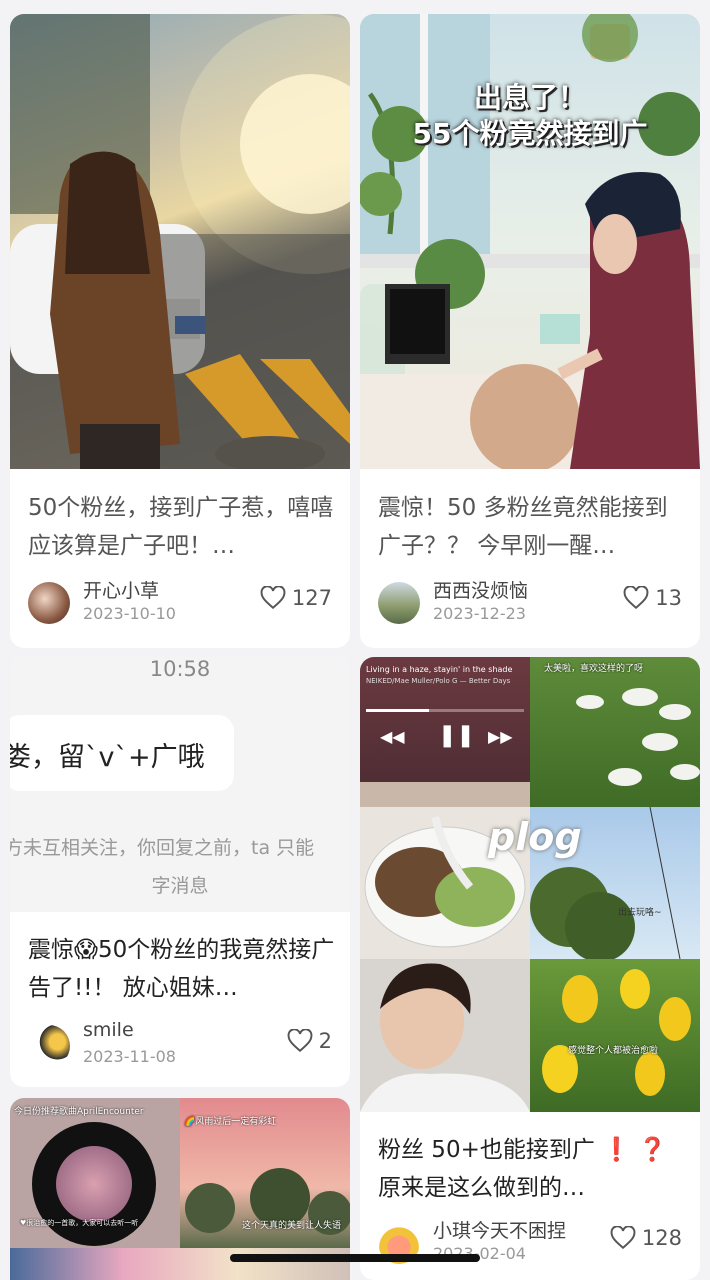  What do you see at coordinates (613, 1051) in the screenshot?
I see `tulip-caption: 感觉整个人都被治愈啦` at bounding box center [613, 1051].